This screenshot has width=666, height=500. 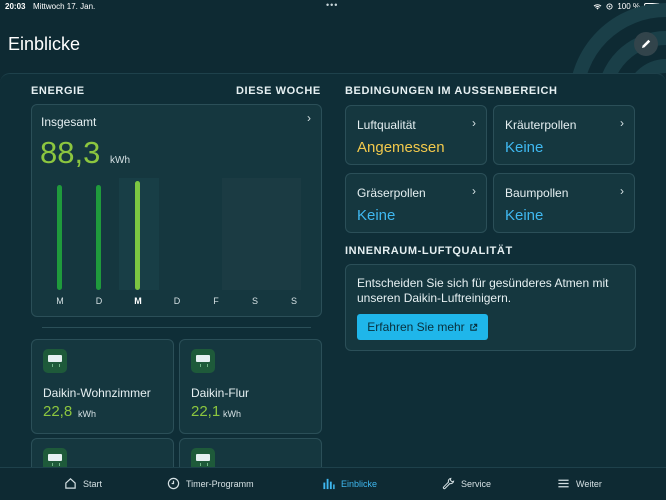 What do you see at coordinates (216, 301) in the screenshot?
I see `day-label: F` at bounding box center [216, 301].